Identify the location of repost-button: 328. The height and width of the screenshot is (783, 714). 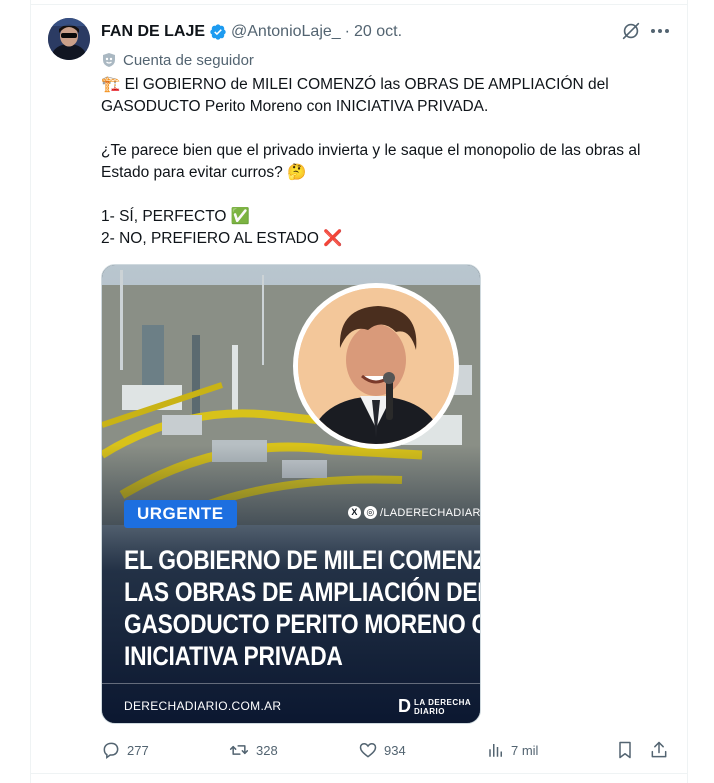
(253, 750).